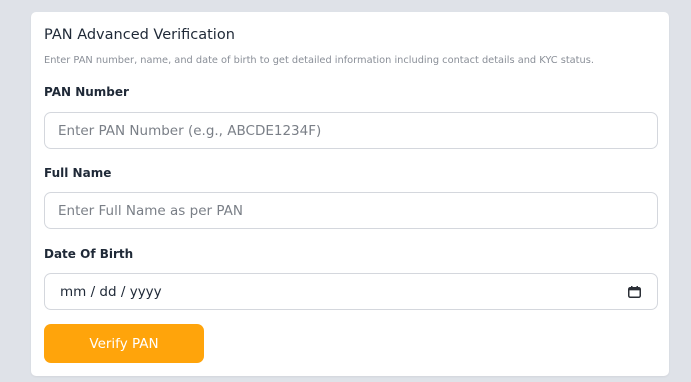  I want to click on full-name-input, so click(351, 210).